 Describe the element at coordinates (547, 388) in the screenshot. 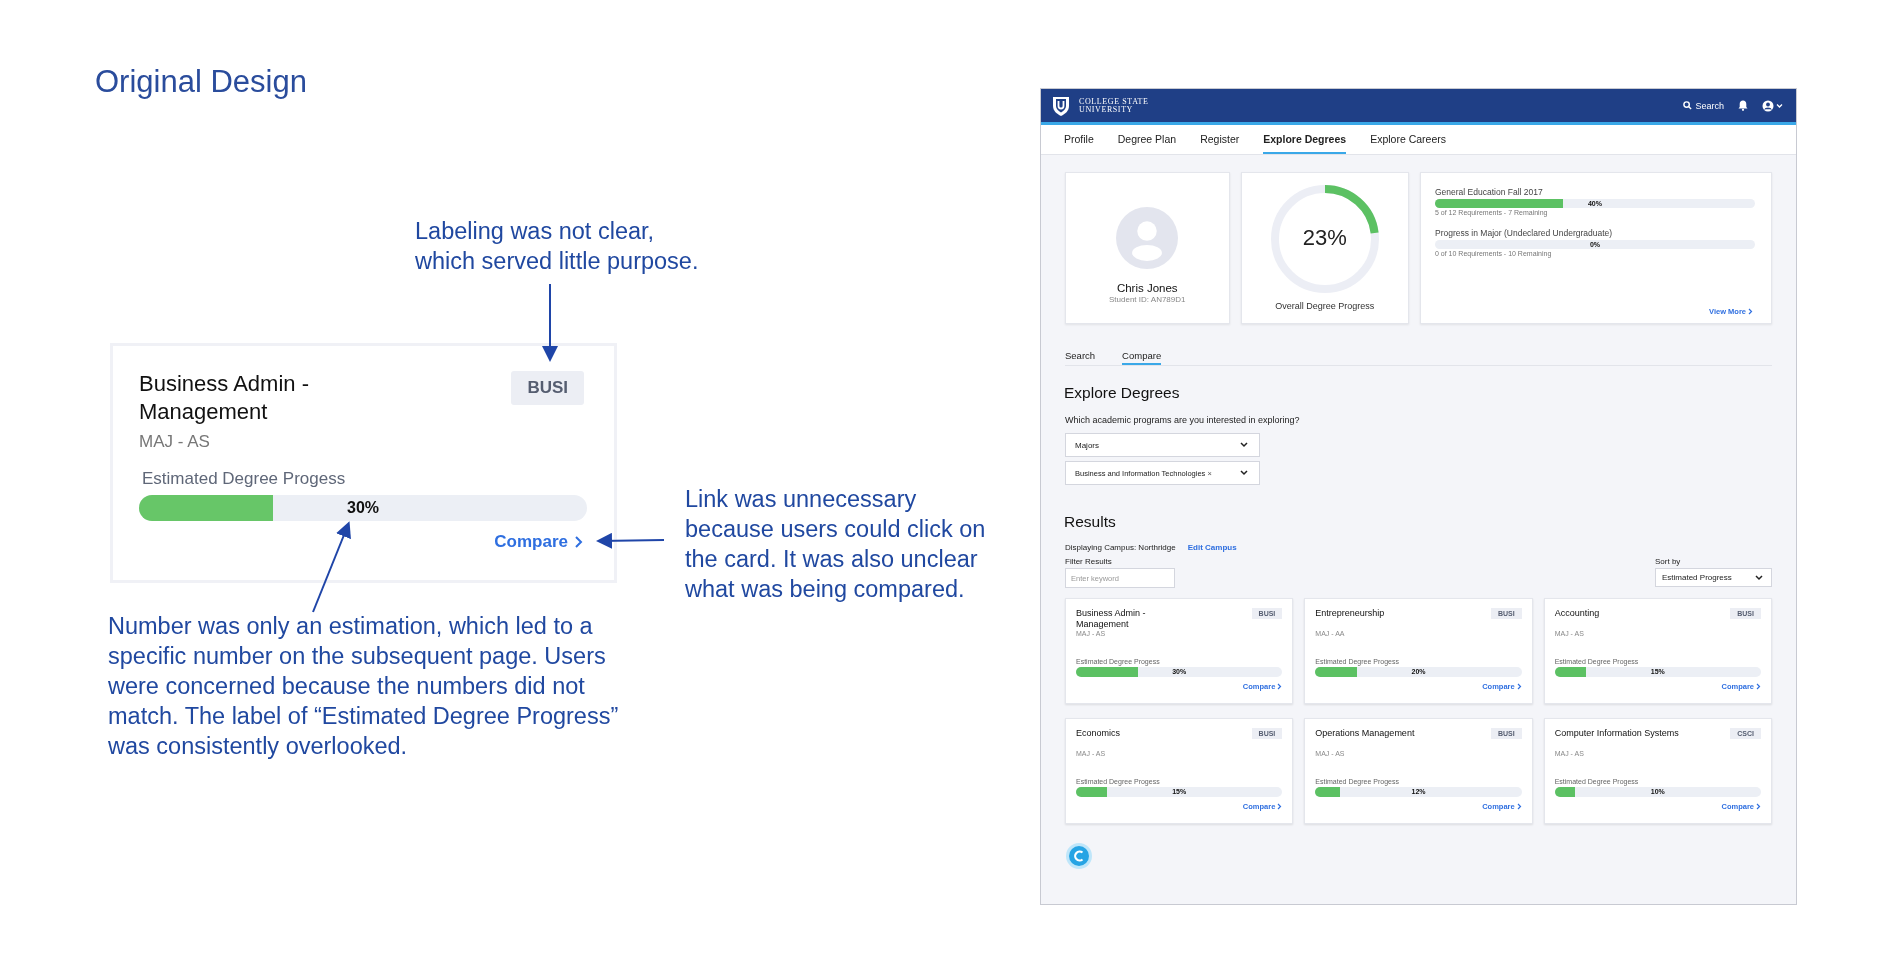

I see `department-tag: BUSI` at that location.